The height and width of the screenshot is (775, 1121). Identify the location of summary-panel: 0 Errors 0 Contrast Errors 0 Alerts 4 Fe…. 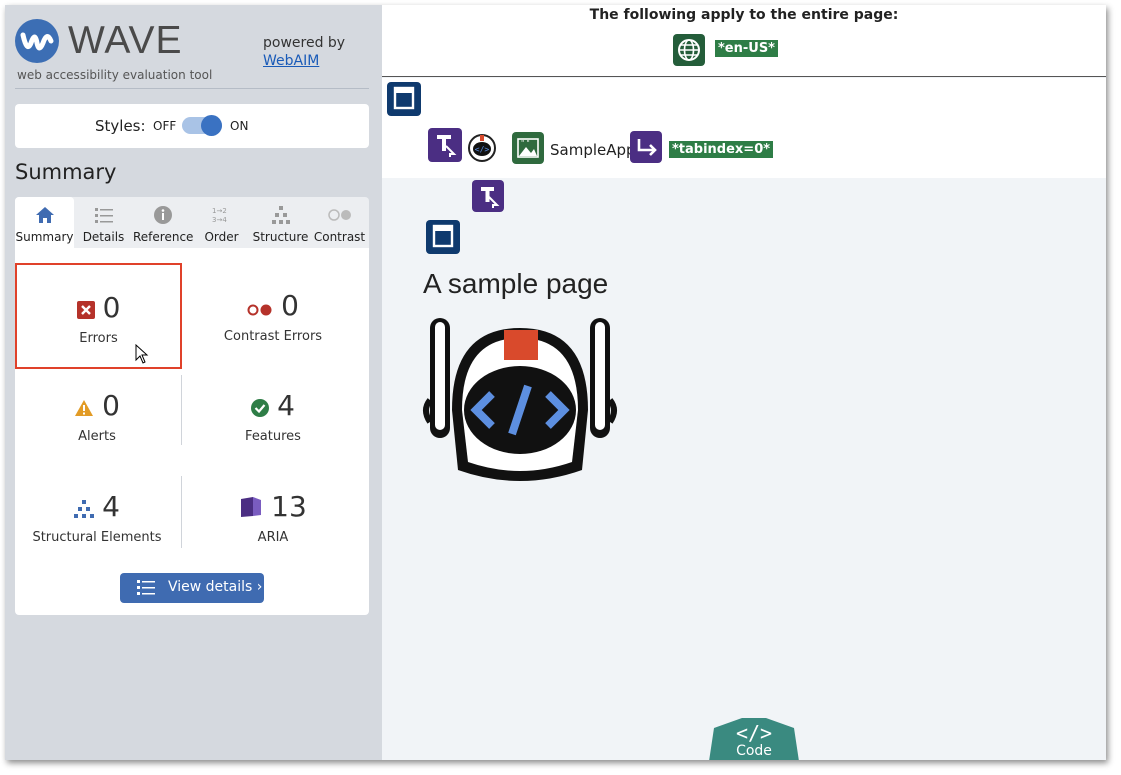
(192, 431).